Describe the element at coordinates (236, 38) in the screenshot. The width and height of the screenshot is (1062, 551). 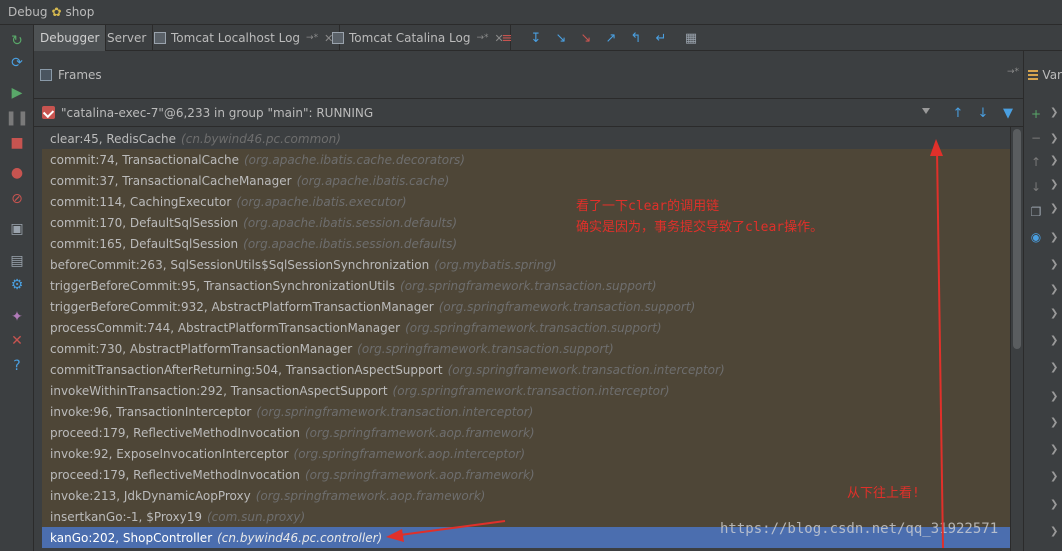
I see `tab-label: Tomcat Localhost Log` at that location.